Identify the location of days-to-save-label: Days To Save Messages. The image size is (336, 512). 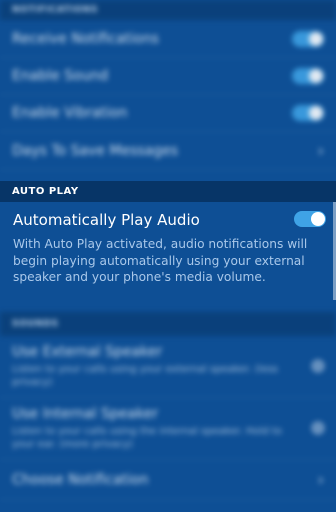
(95, 150).